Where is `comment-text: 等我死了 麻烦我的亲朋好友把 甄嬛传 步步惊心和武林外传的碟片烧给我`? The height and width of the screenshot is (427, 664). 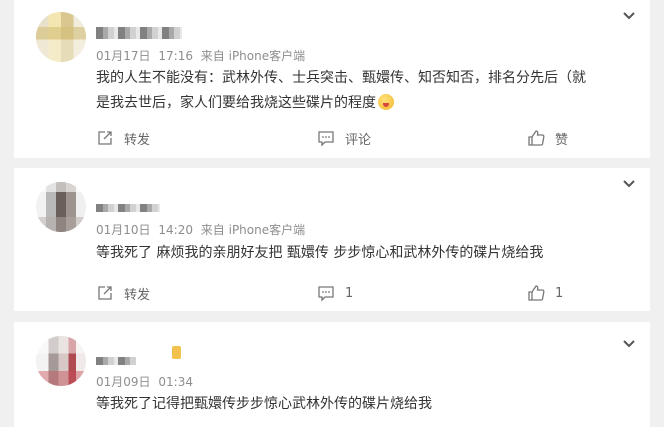 comment-text: 等我死了 麻烦我的亲朋好友把 甄嬛传 步步惊心和武林外传的碟片烧给我 is located at coordinates (320, 253).